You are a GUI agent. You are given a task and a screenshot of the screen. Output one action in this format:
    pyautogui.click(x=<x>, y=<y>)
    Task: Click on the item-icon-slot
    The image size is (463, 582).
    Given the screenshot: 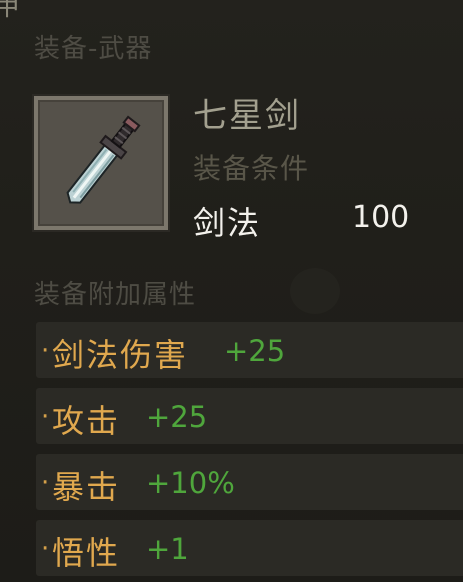 What is the action you would take?
    pyautogui.click(x=101, y=163)
    